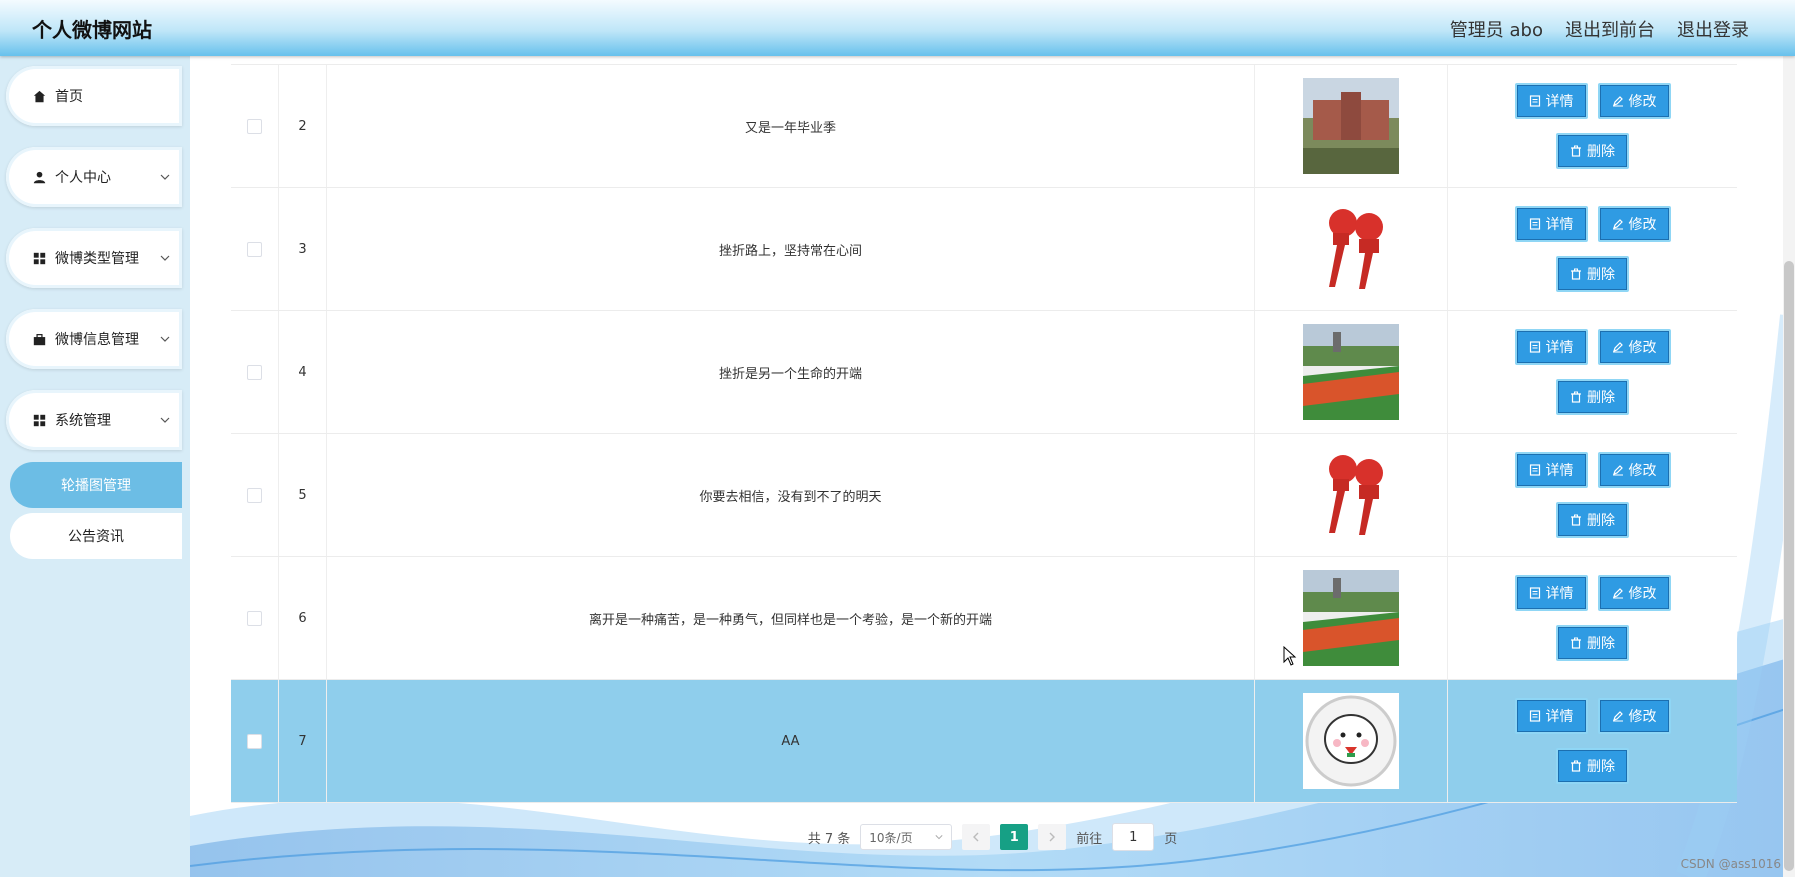 The height and width of the screenshot is (877, 1795). I want to click on sidebar-item-label: 微博类型管理, so click(97, 259).